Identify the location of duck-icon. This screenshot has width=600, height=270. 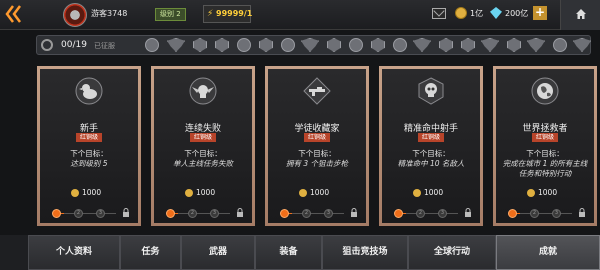
(89, 91).